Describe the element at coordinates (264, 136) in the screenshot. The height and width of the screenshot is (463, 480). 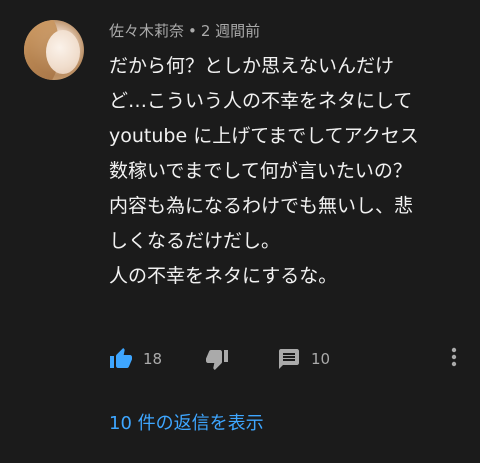
I see `comment-line: youtube に上げてまでしてアクセス` at that location.